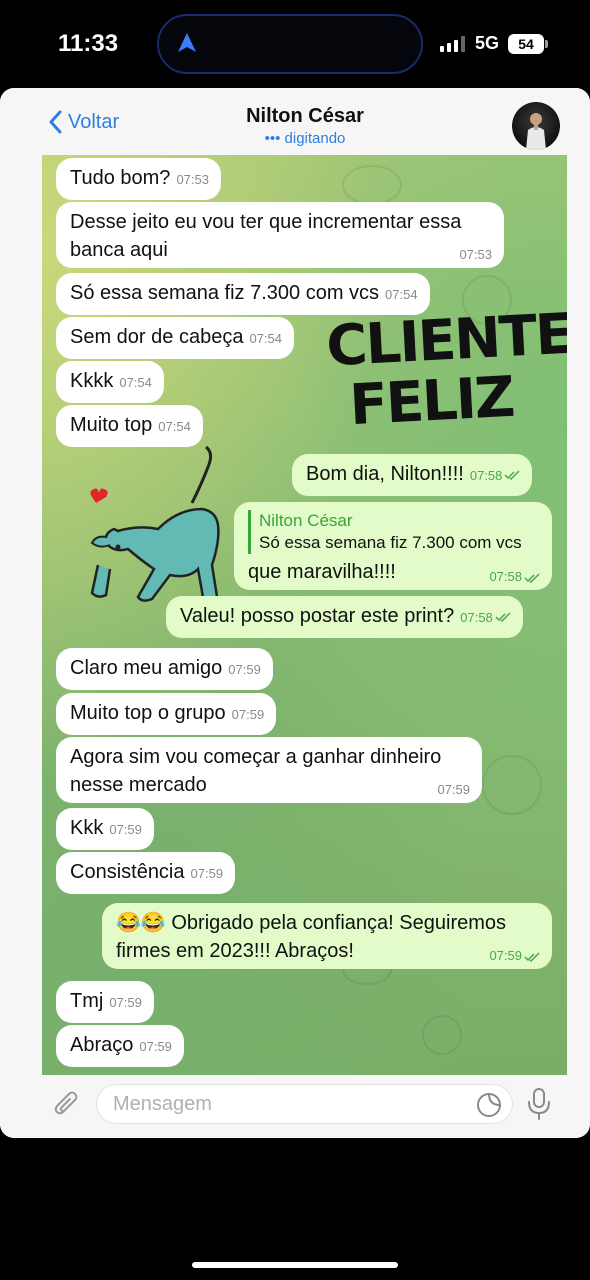 The height and width of the screenshot is (1280, 590). I want to click on message-text: Sem dor de cabeça, so click(157, 337).